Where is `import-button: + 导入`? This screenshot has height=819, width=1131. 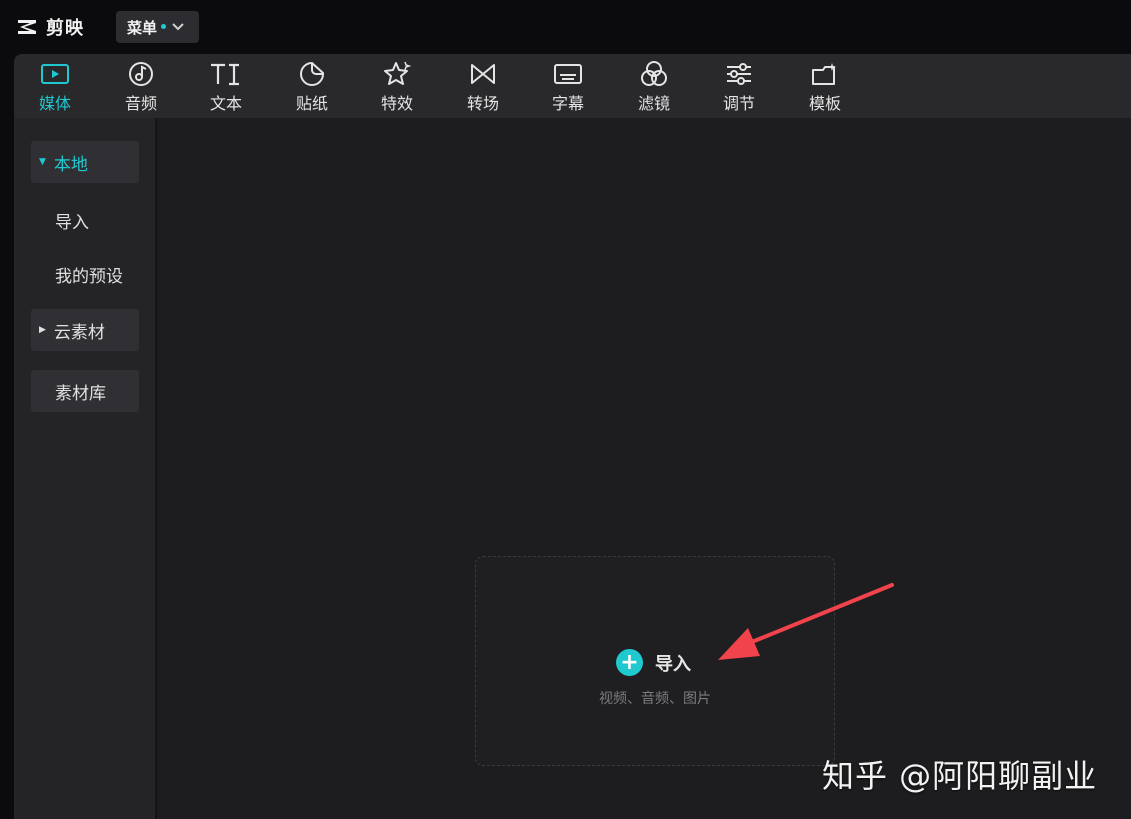 import-button: + 导入 is located at coordinates (653, 662).